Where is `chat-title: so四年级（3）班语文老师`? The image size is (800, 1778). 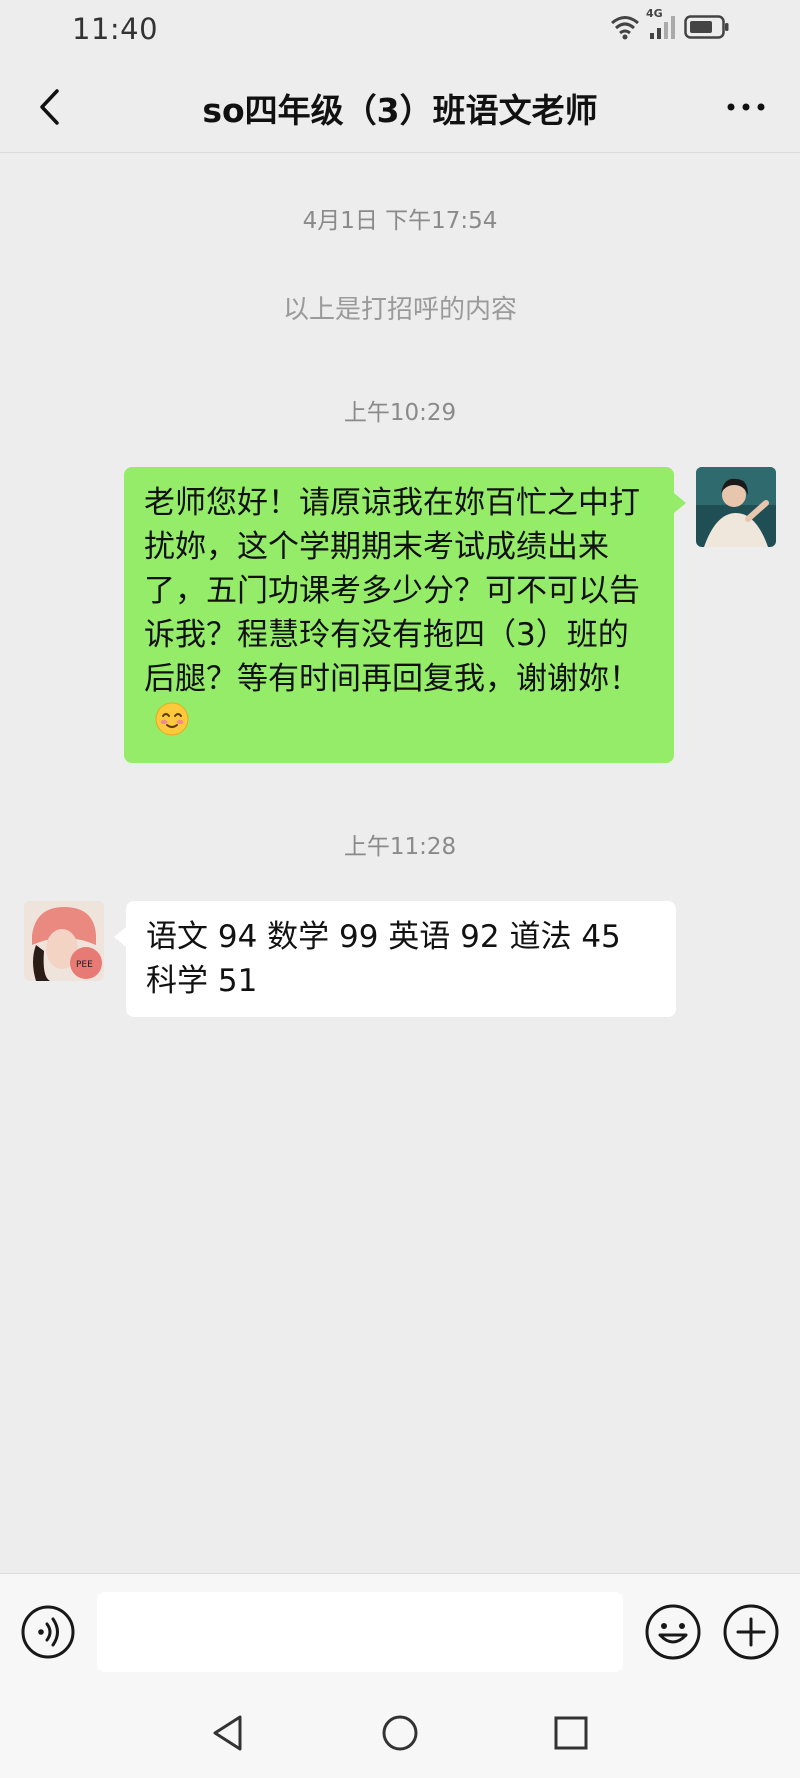
chat-title: so四年级（3）班语文老师 is located at coordinates (400, 110).